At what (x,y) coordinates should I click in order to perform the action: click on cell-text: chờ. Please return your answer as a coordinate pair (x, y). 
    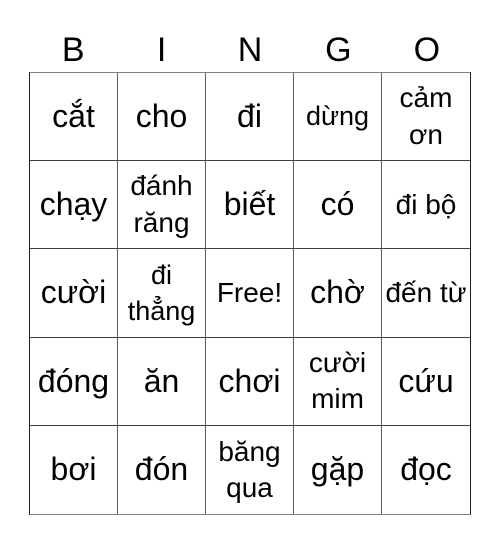
    Looking at the image, I should click on (337, 292).